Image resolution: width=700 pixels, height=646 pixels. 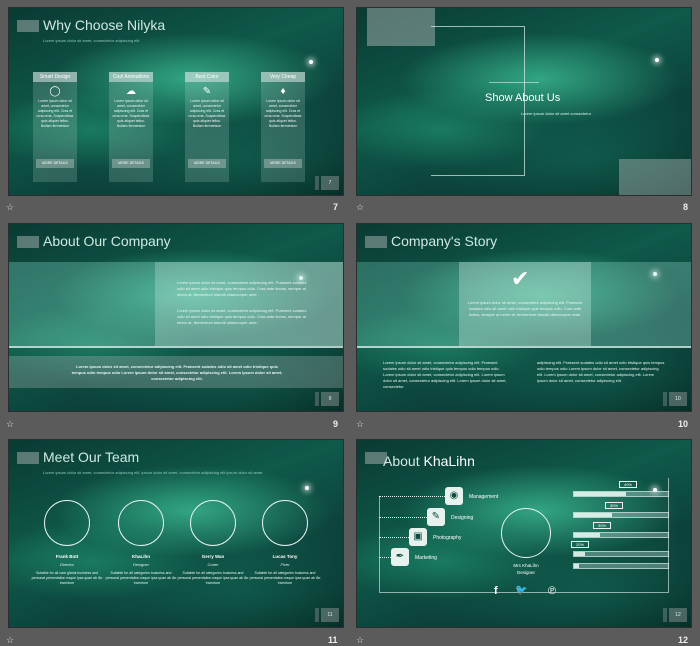 What do you see at coordinates (249, 304) in the screenshot?
I see `text-panel` at bounding box center [249, 304].